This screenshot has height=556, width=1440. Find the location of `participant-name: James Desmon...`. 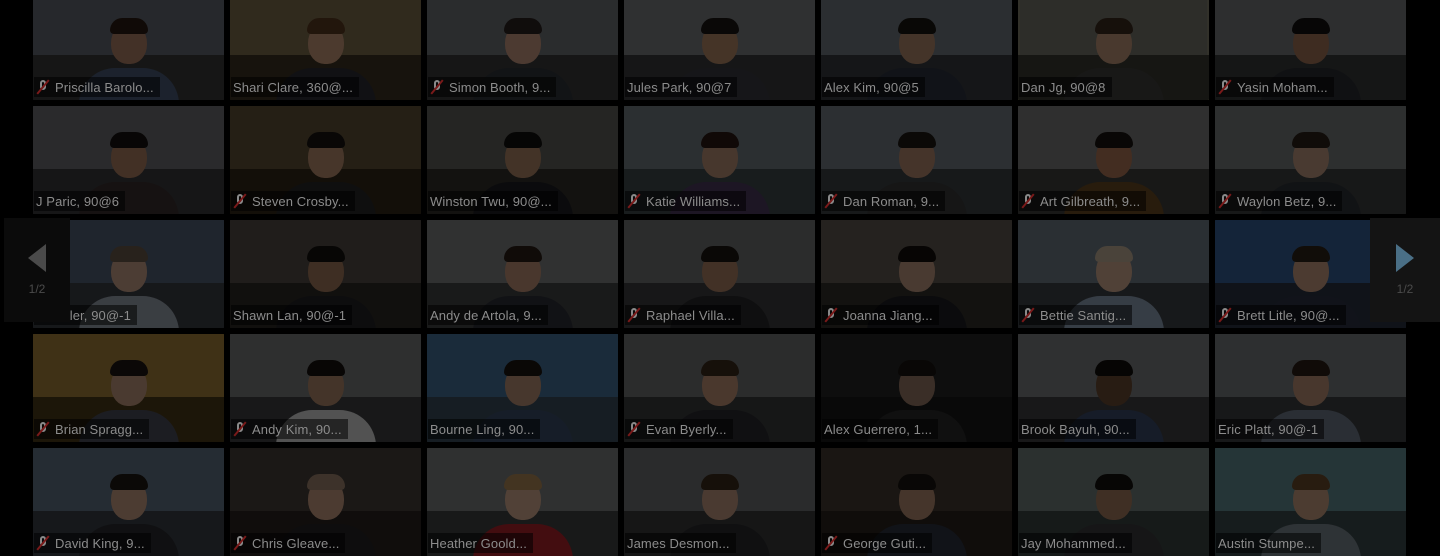

participant-name: James Desmon... is located at coordinates (678, 543).